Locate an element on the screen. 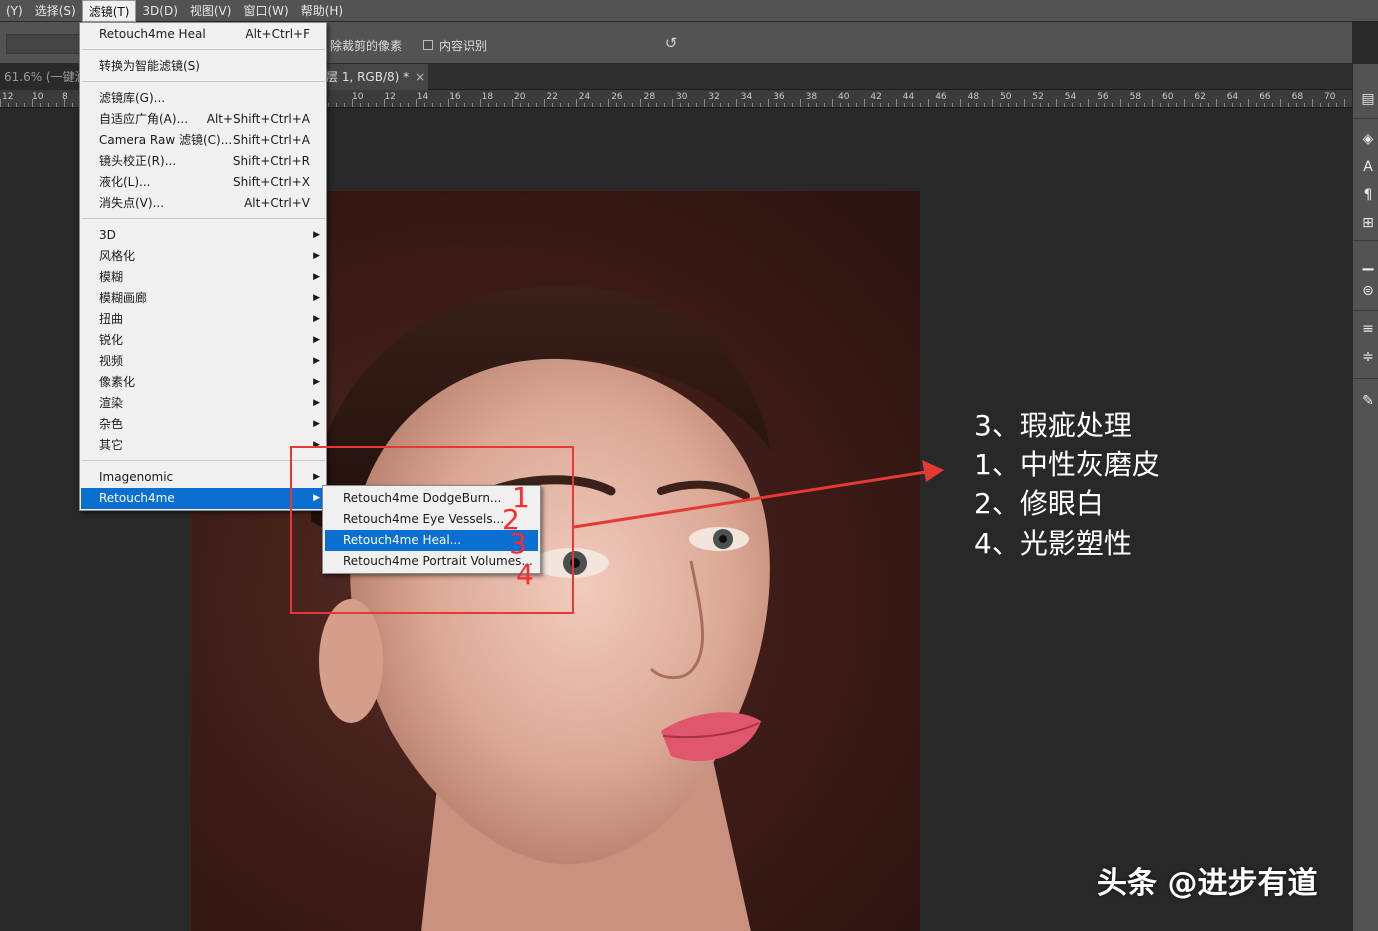 The width and height of the screenshot is (1378, 931). note-line-2: 1、中性灰磨皮 is located at coordinates (1067, 464).